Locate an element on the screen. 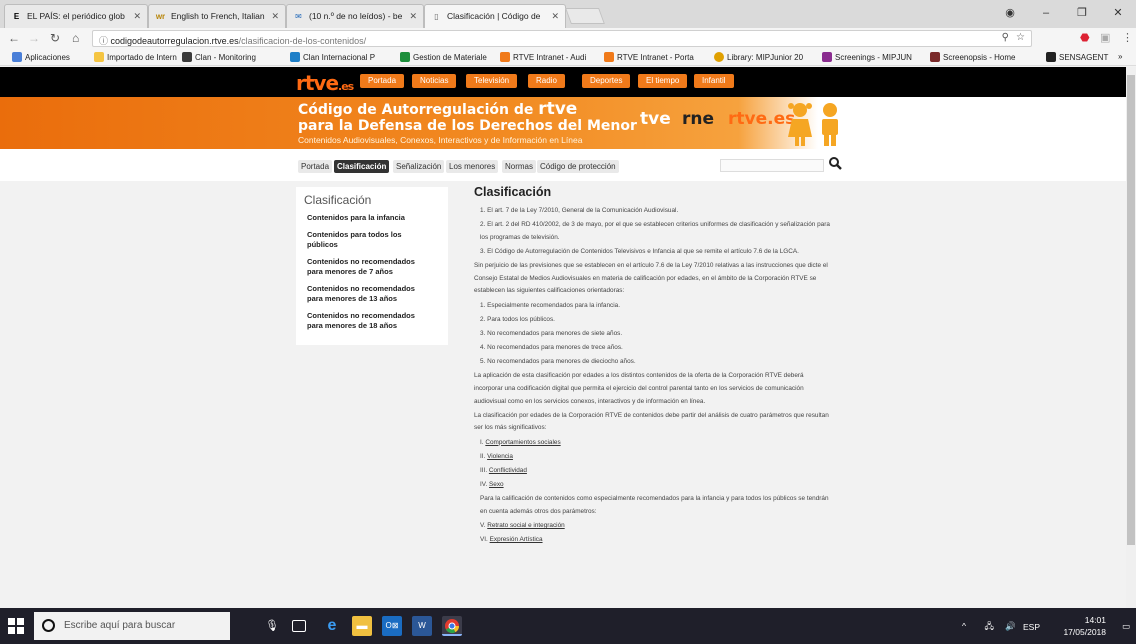 The height and width of the screenshot is (644, 1136). forward-icon: → is located at coordinates (34, 38).